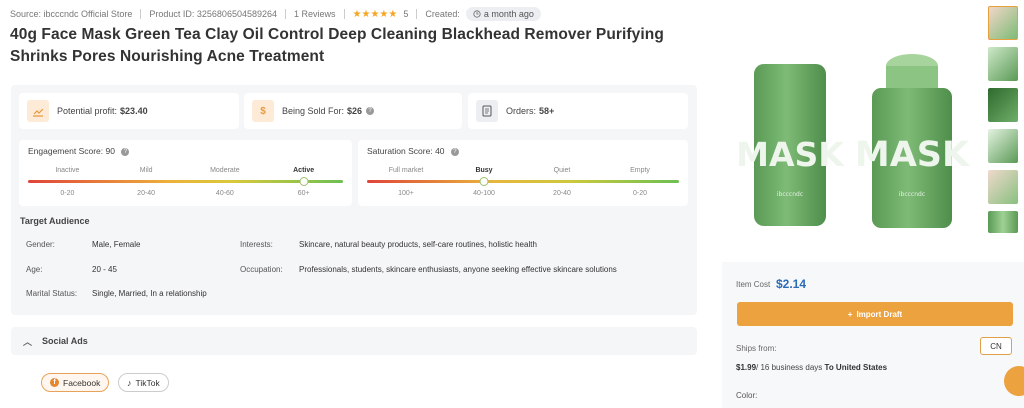  What do you see at coordinates (67, 193) in the screenshot?
I see `engagement-range-0: 0-20` at bounding box center [67, 193].